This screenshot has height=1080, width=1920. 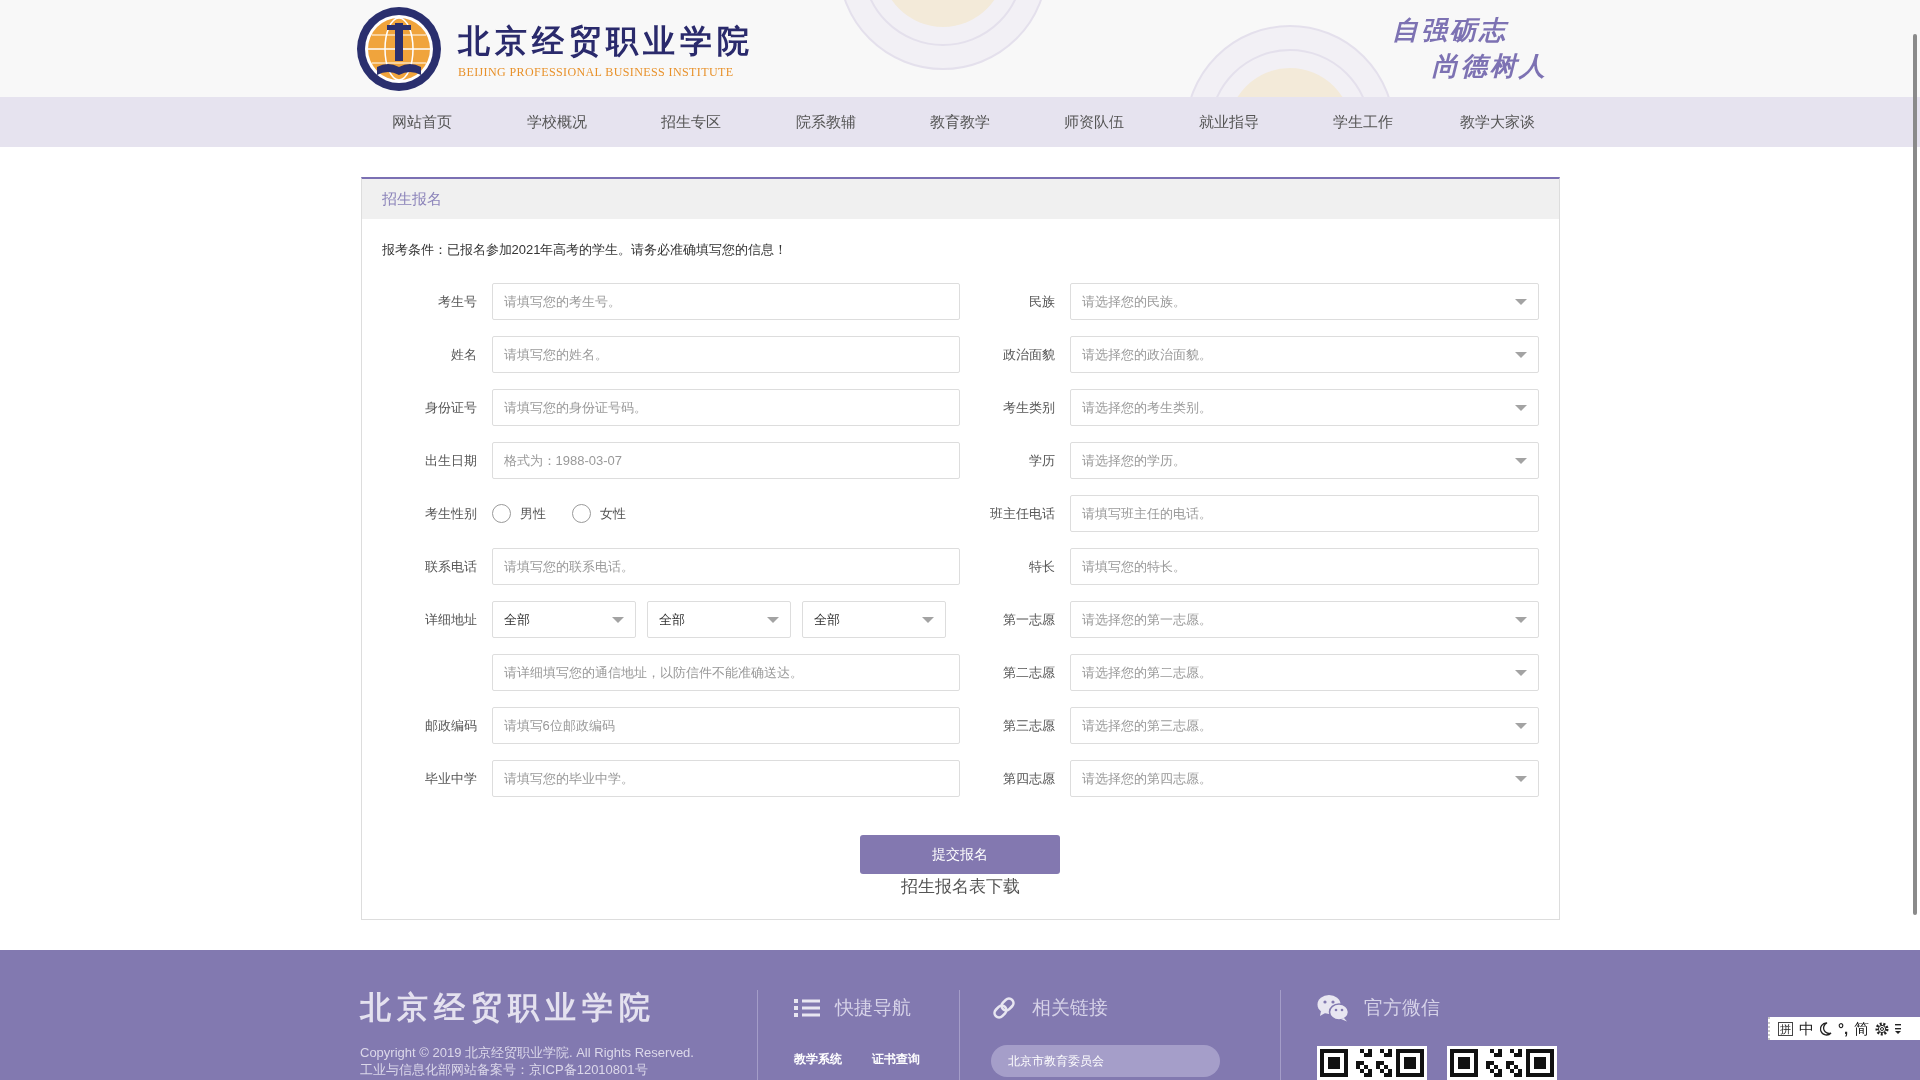 What do you see at coordinates (818, 1059) in the screenshot?
I see `footer-link: 教学系统` at bounding box center [818, 1059].